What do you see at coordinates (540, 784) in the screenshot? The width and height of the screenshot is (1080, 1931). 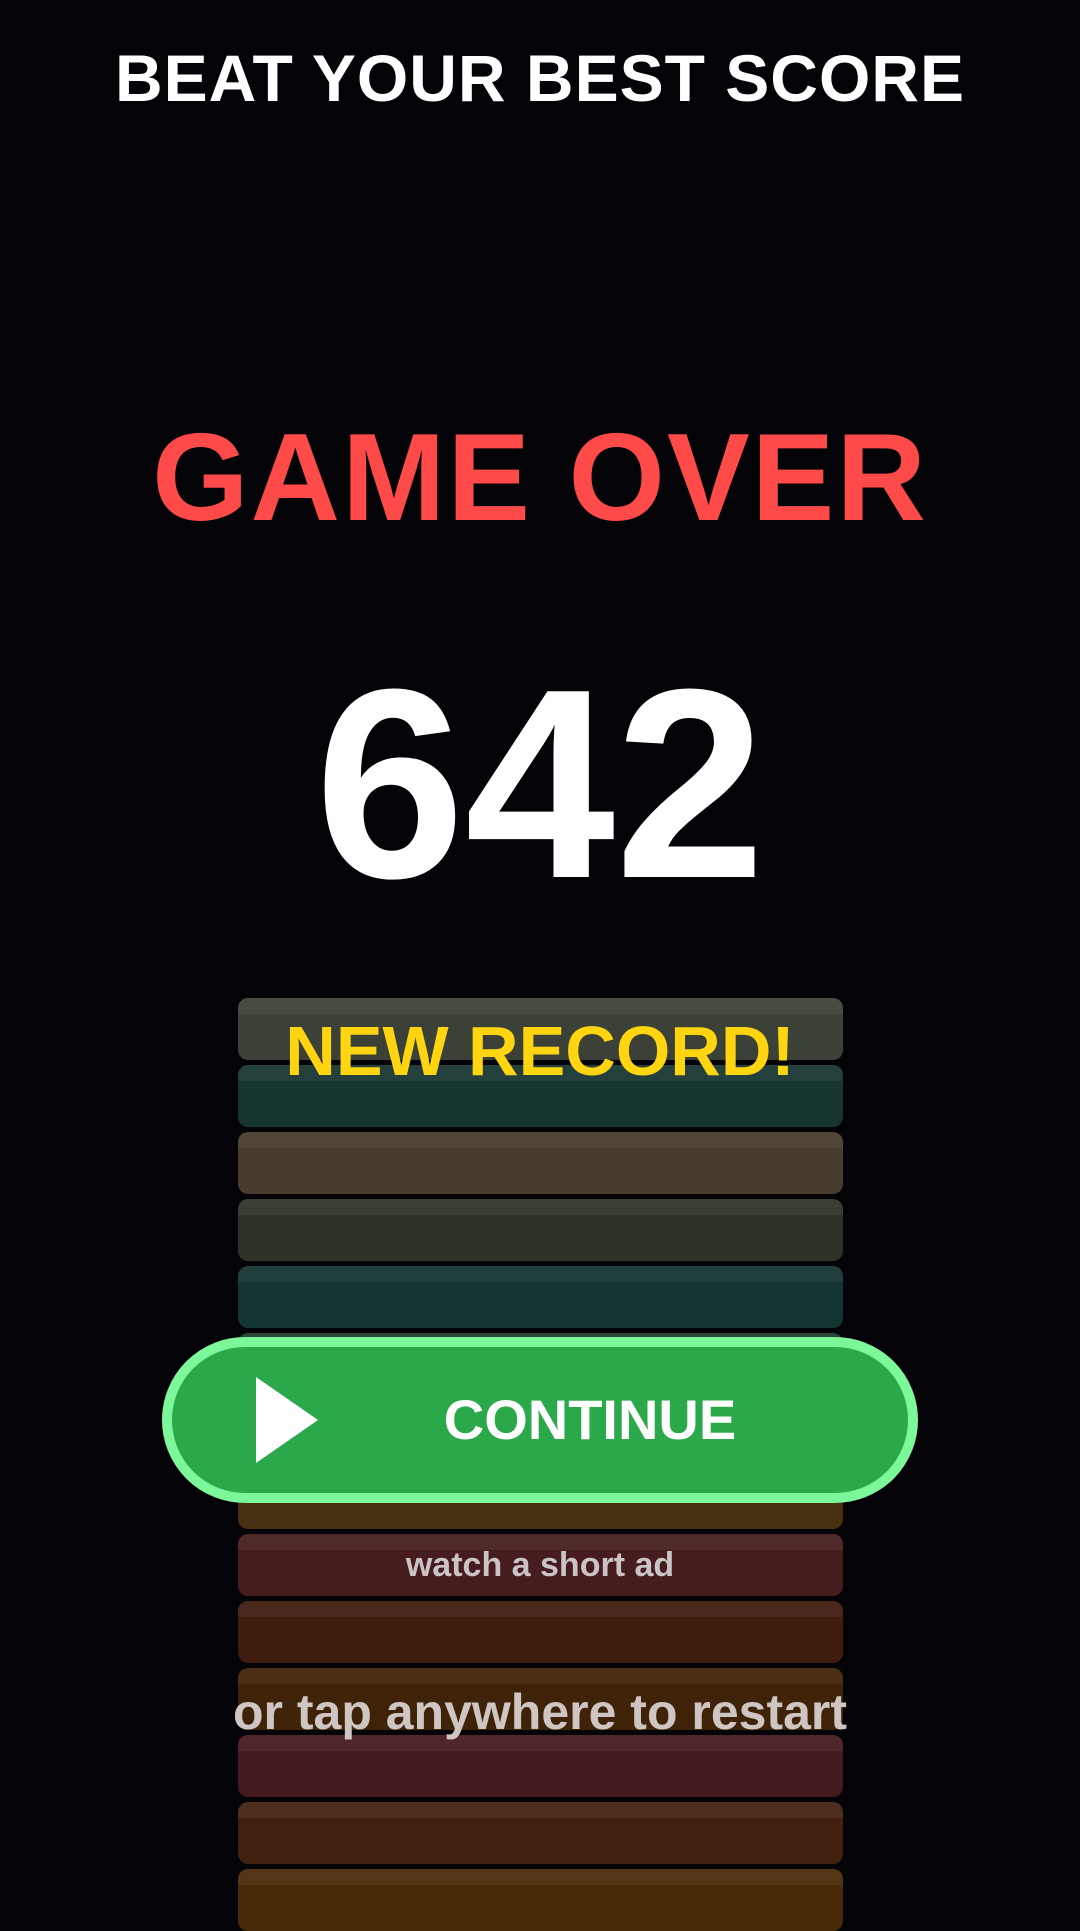 I see `final-score: 642` at bounding box center [540, 784].